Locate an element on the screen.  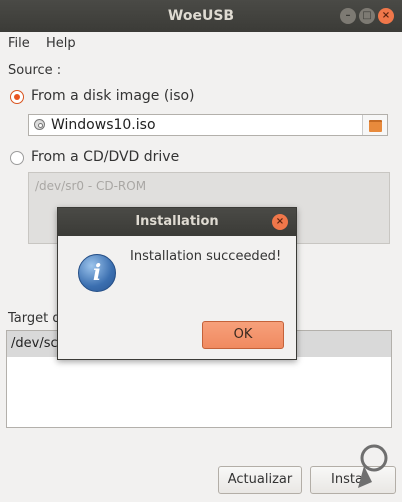
ok-button: OK is located at coordinates (243, 335).